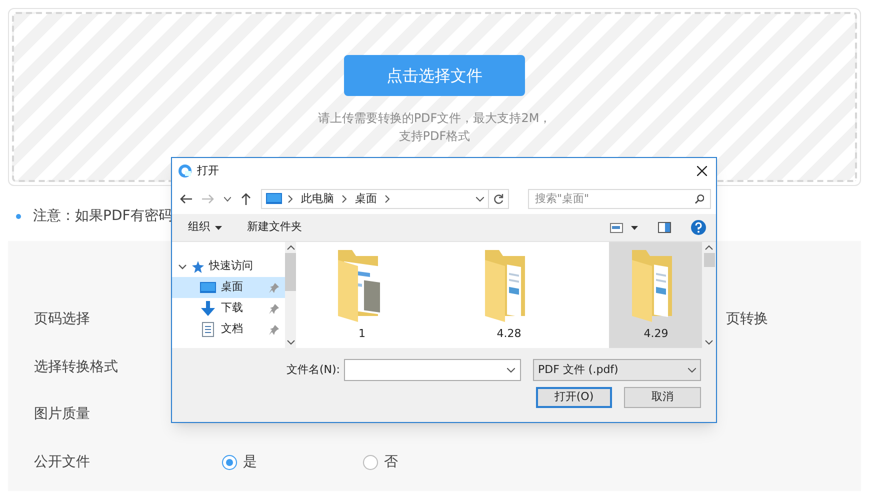 The width and height of the screenshot is (869, 500). I want to click on open-button: 打开(O), so click(574, 397).